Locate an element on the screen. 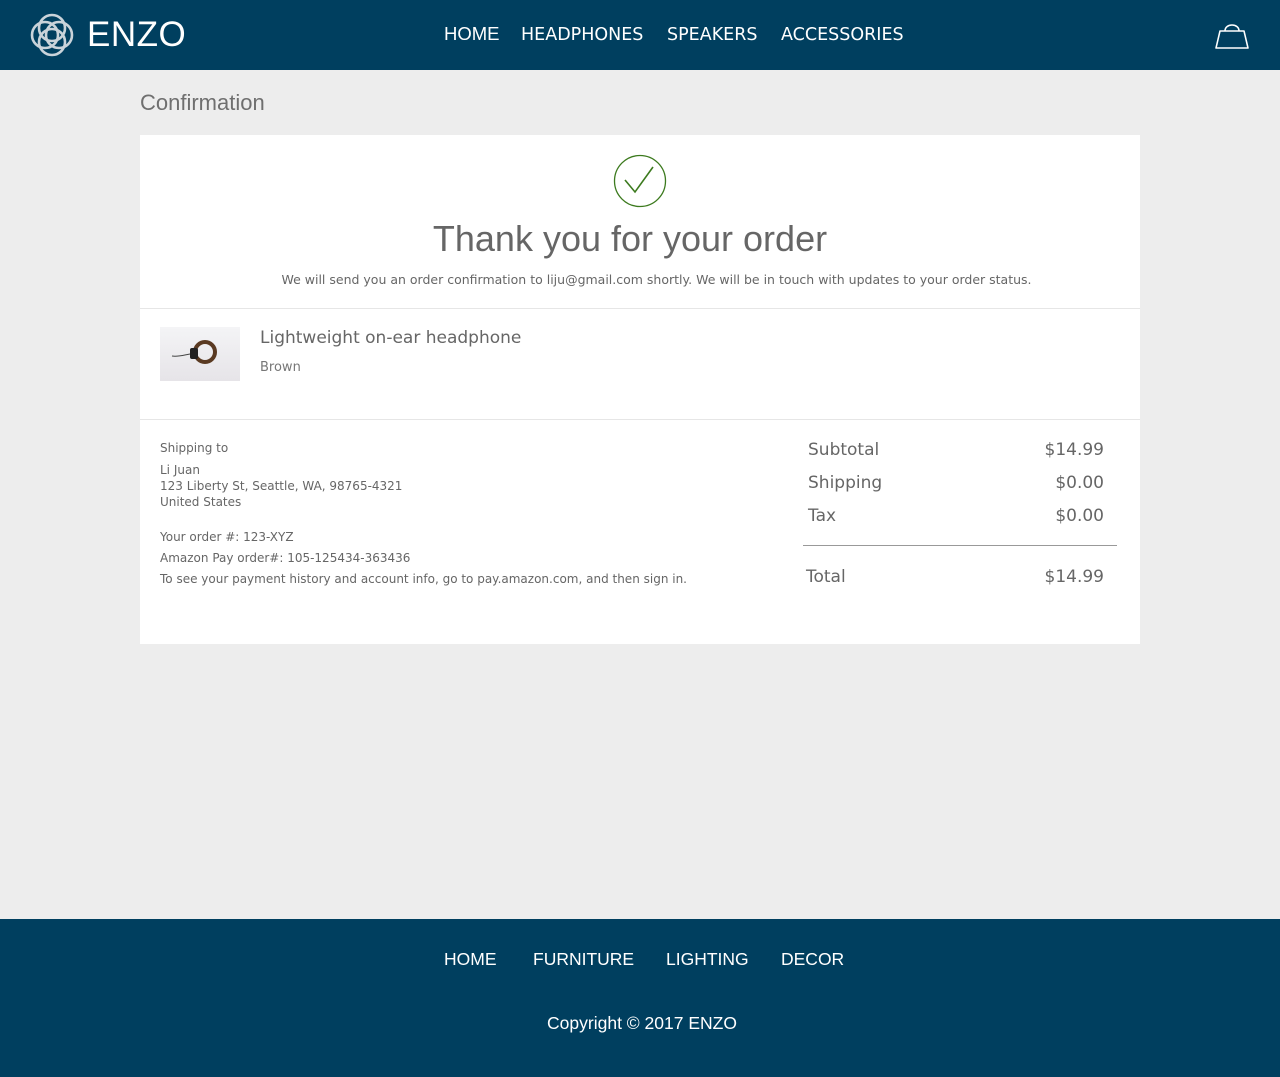 This screenshot has height=1077, width=1280. shipping-cost-value: $0.00 is located at coordinates (1079, 483).